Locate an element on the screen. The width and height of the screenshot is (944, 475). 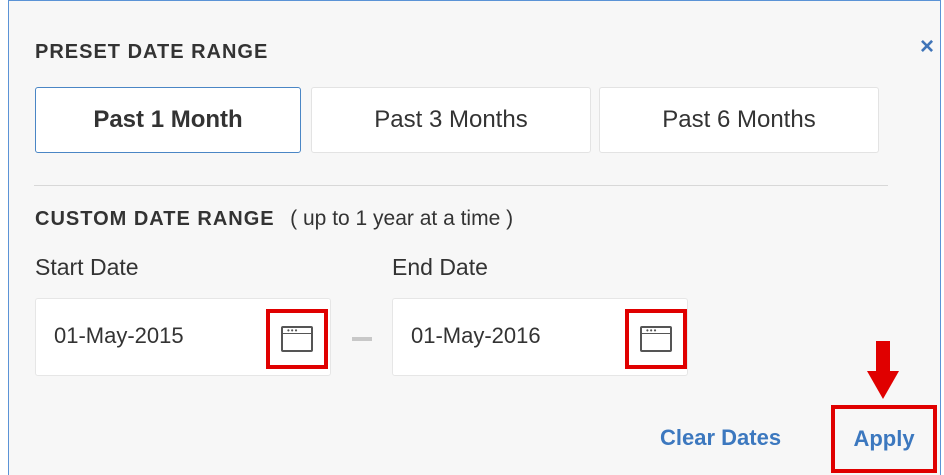
past-3-months-label: Past 3 Months is located at coordinates (451, 119).